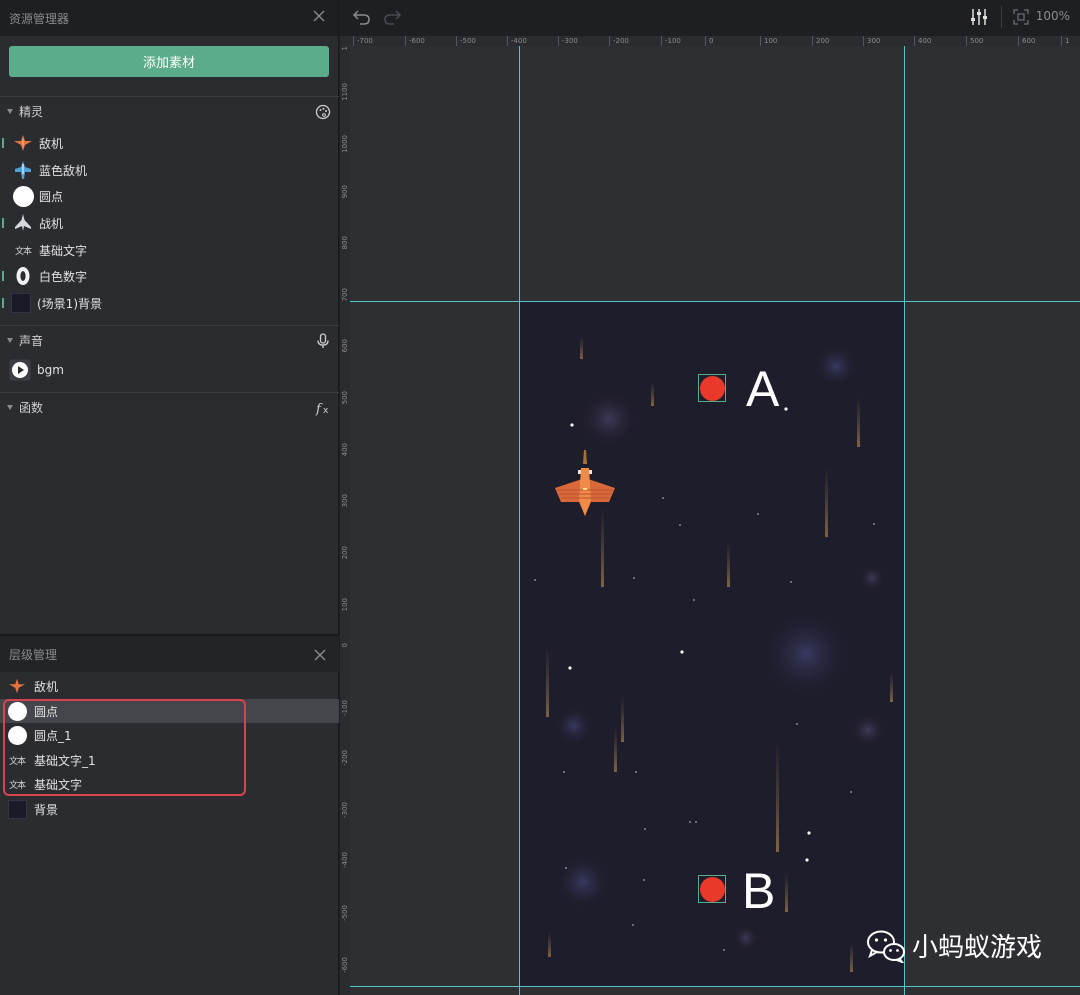 The image size is (1080, 995). What do you see at coordinates (979, 17) in the screenshot?
I see `adjust-sliders-icon` at bounding box center [979, 17].